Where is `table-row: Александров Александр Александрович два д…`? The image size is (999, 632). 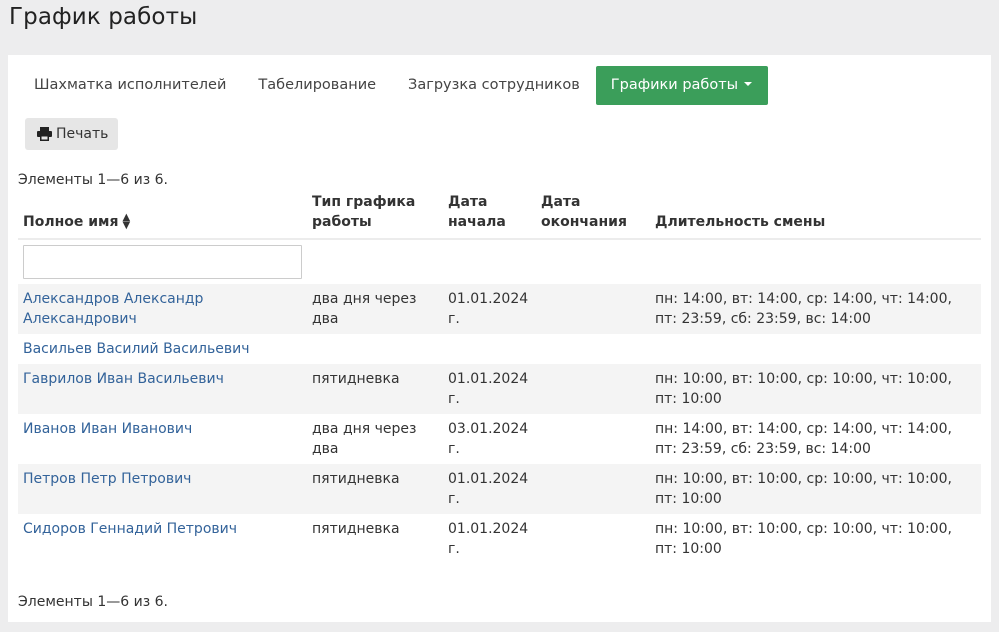
table-row: Александров Александр Александрович два д… is located at coordinates (499, 309).